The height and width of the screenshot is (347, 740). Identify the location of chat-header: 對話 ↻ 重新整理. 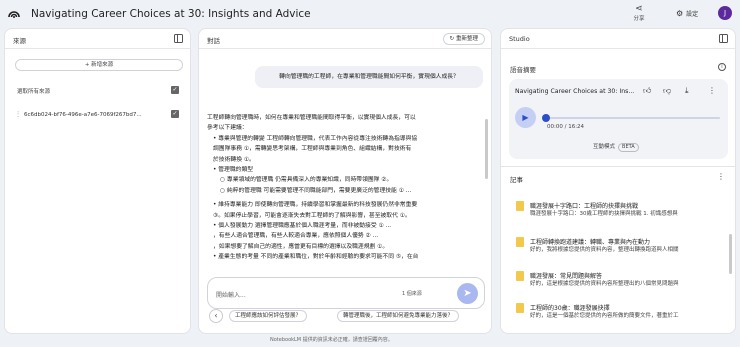
(345, 39).